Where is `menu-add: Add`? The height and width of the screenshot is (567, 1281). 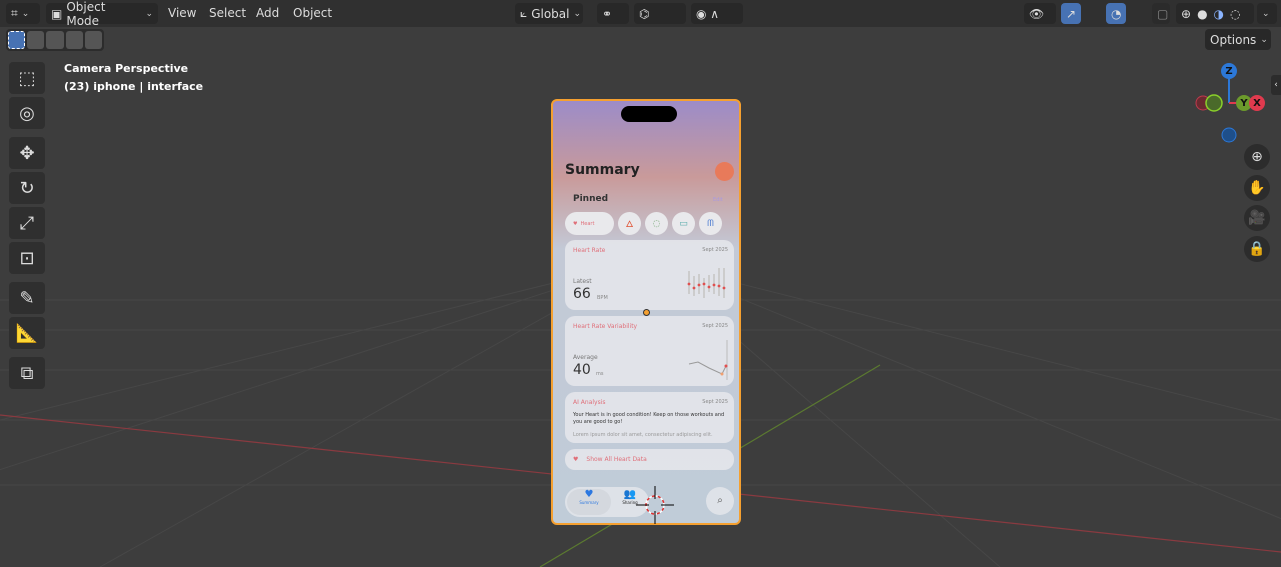 menu-add: Add is located at coordinates (267, 13).